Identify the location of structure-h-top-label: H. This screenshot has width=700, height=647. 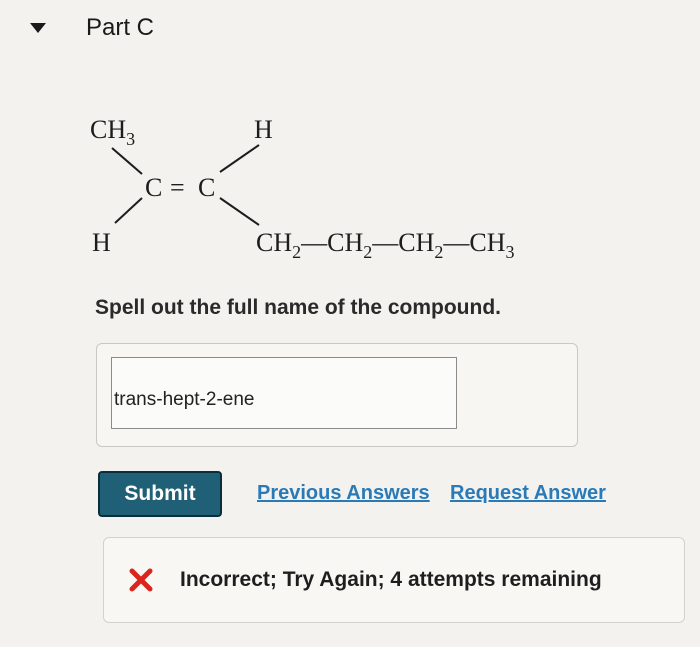
(263, 129).